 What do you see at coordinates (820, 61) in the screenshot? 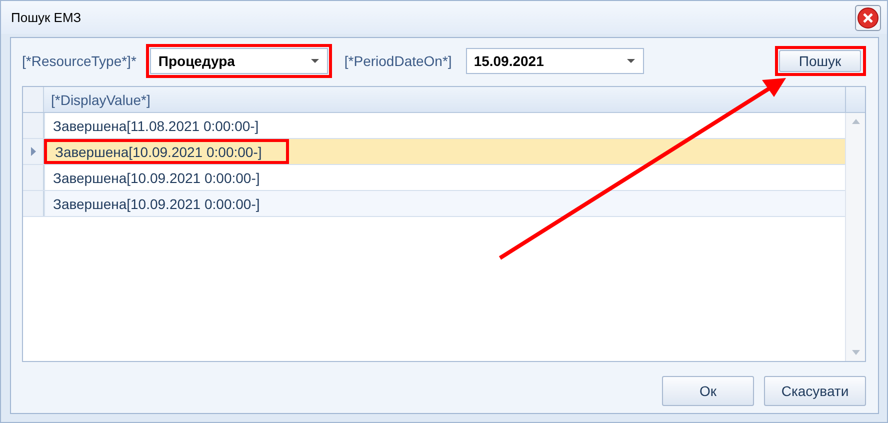
I see `search-button: Пошук` at bounding box center [820, 61].